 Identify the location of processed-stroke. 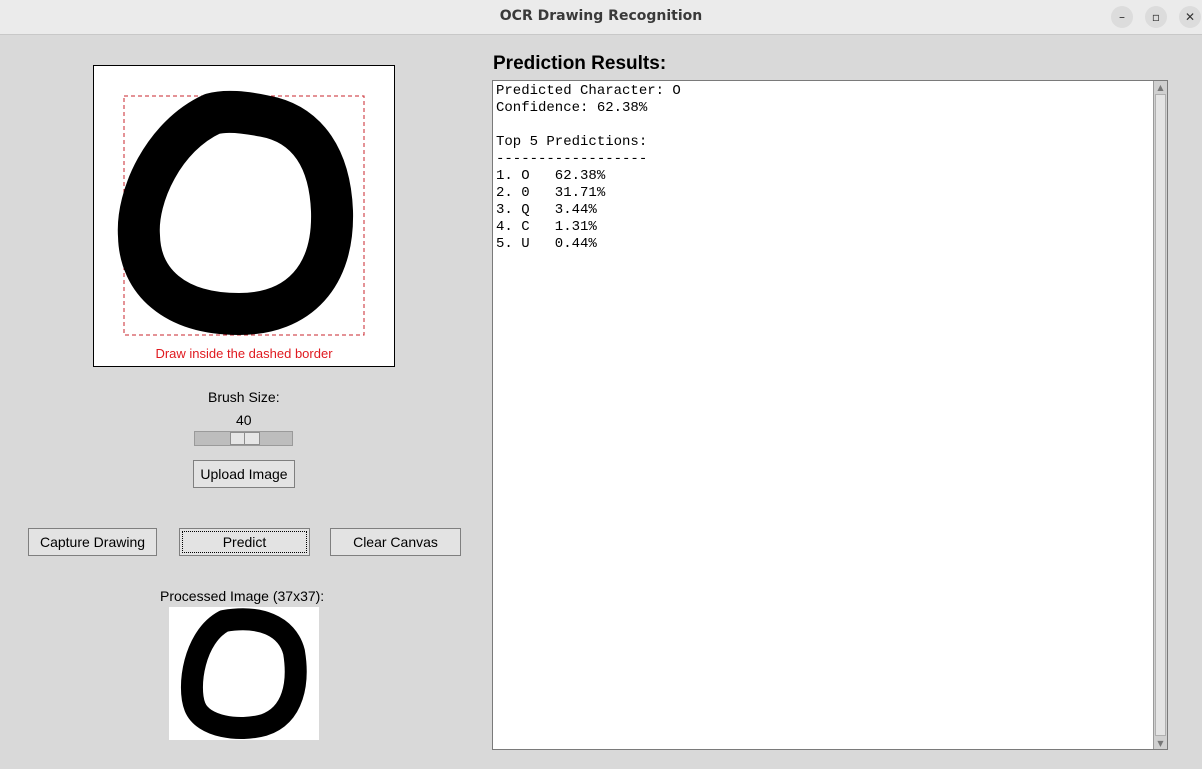
(243, 673).